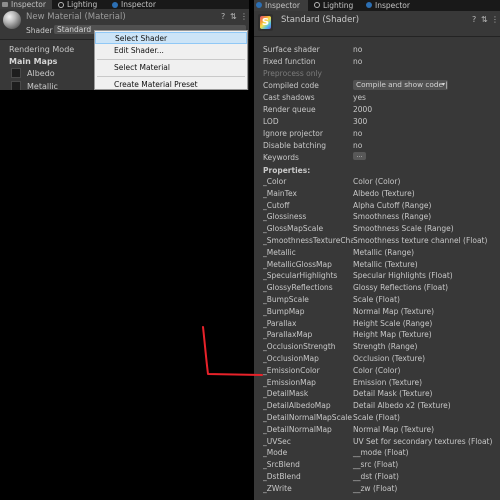 The width and height of the screenshot is (500, 500). Describe the element at coordinates (381, 347) in the screenshot. I see `property-row: _OcclusionStrength Strength (Range)` at that location.